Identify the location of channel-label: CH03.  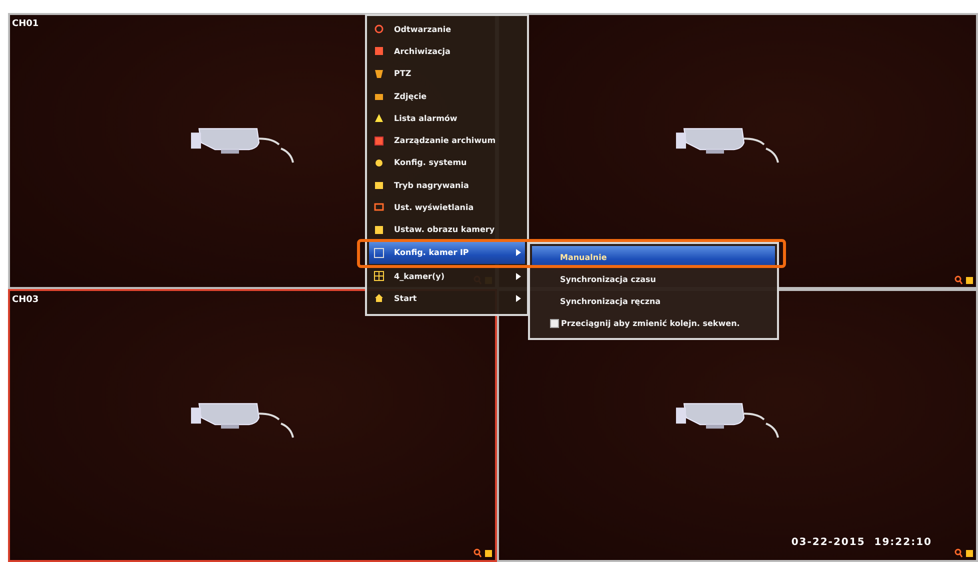
(25, 300).